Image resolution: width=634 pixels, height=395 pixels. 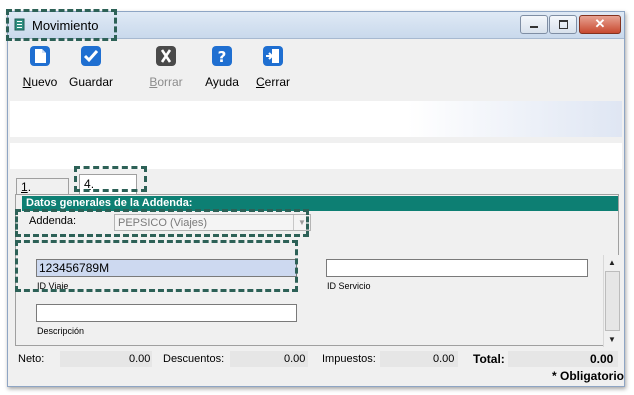 What do you see at coordinates (457, 268) in the screenshot?
I see `id-servicio-field` at bounding box center [457, 268].